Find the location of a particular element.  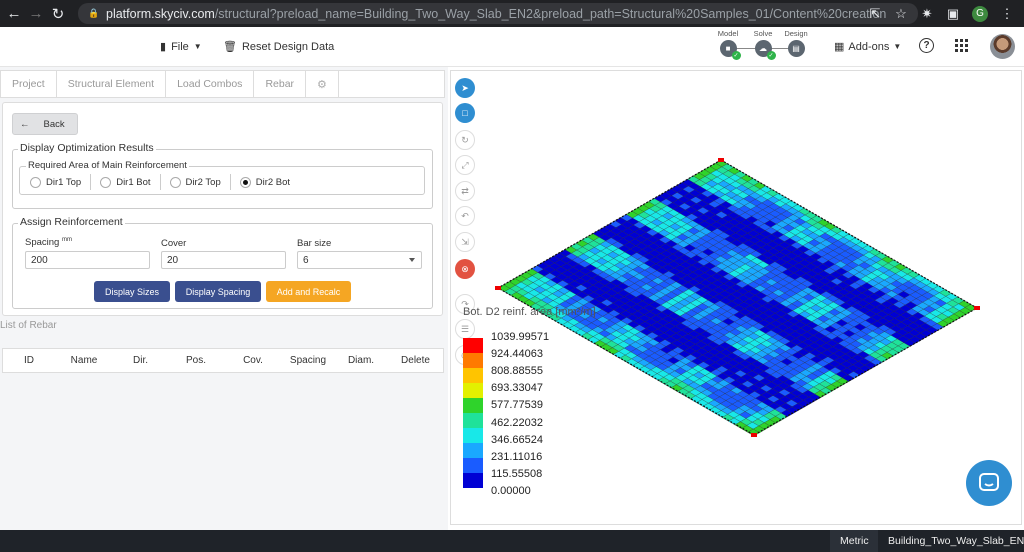

col-name: Name is located at coordinates (84, 360).